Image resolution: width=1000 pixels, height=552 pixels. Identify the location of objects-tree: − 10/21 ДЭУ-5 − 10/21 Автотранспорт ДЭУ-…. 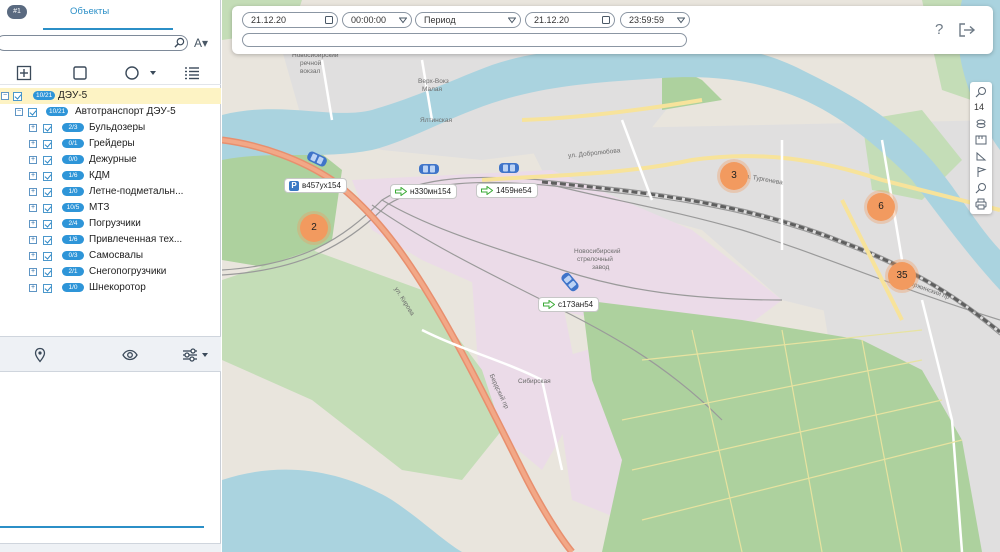
(110, 192).